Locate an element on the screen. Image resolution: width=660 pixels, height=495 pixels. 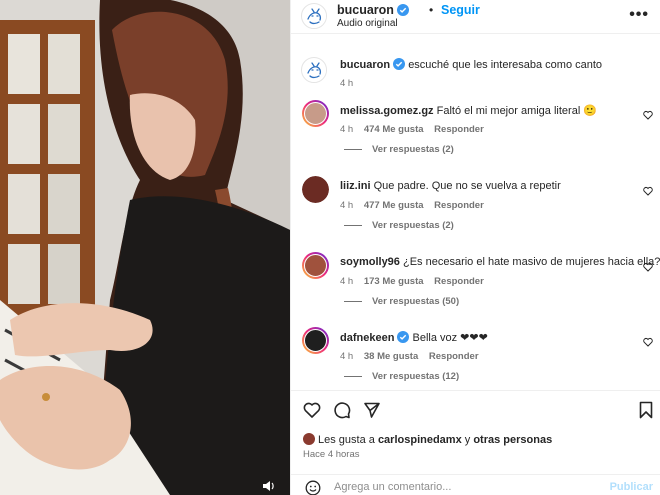
comment-likes: 173 Me gusta is located at coordinates (394, 281).